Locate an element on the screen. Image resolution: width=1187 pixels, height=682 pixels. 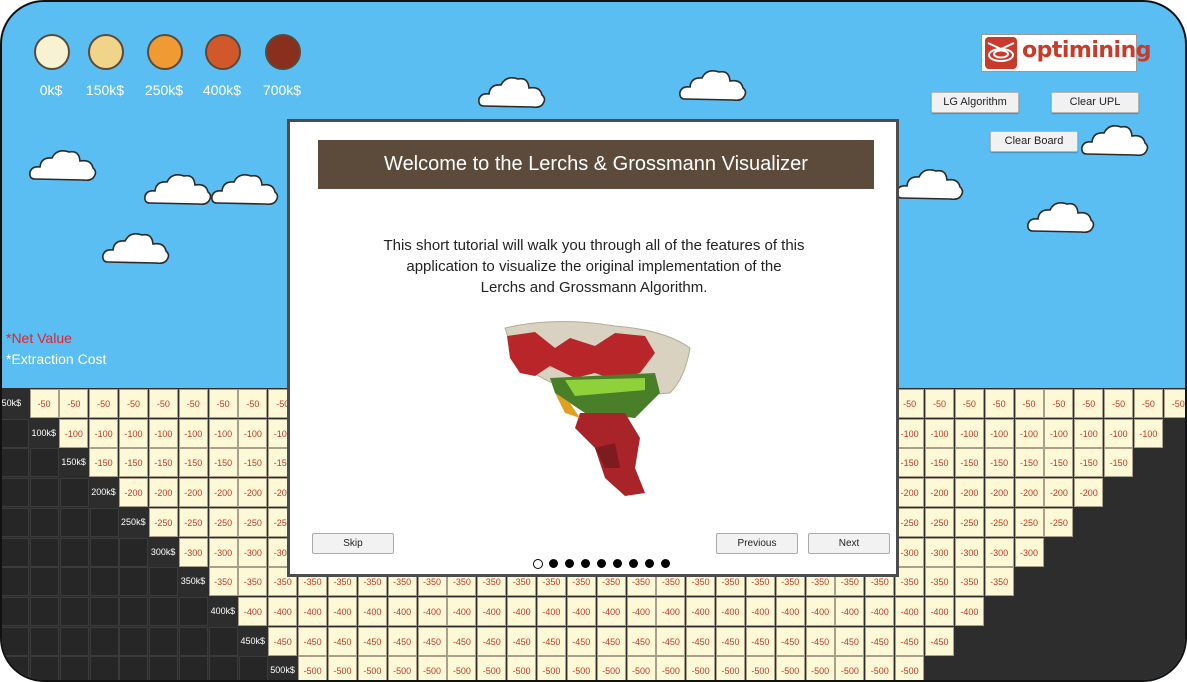
lg-algorithm-button: LG Algorithm is located at coordinates (975, 102).